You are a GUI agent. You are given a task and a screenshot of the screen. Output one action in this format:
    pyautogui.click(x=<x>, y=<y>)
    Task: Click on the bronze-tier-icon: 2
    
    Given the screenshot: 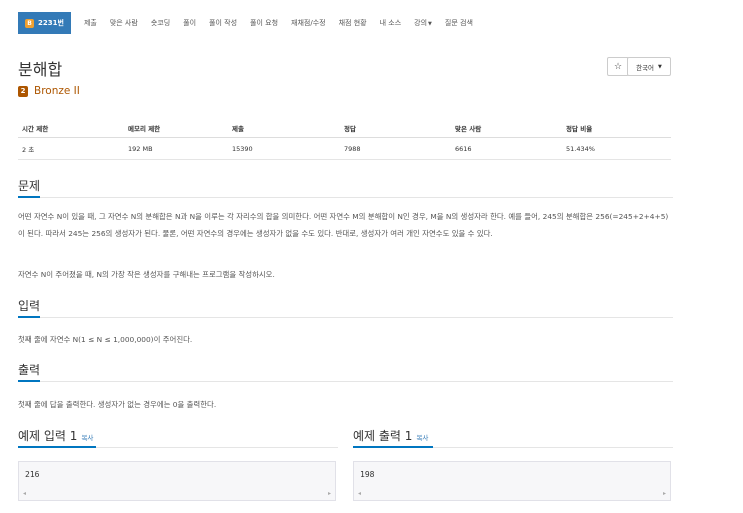 What is the action you would take?
    pyautogui.click(x=23, y=91)
    